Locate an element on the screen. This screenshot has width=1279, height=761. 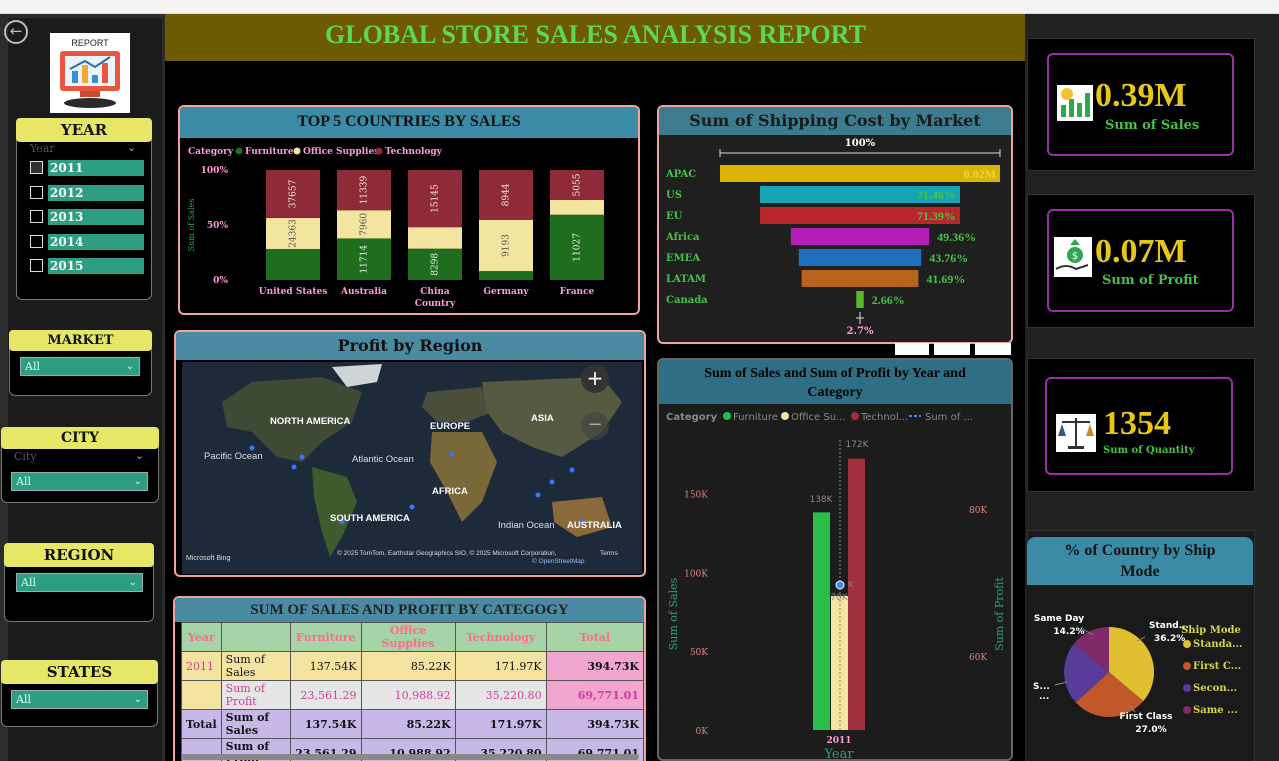
year-option-2012: 2012 is located at coordinates (96, 192).